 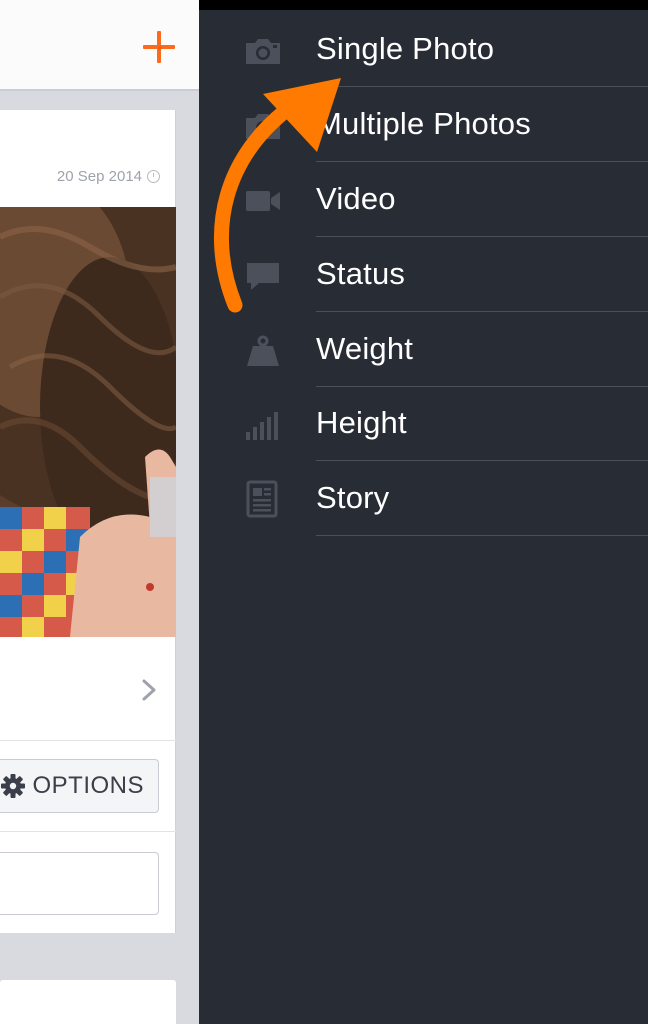 I want to click on next-post-card, so click(x=88, y=1002).